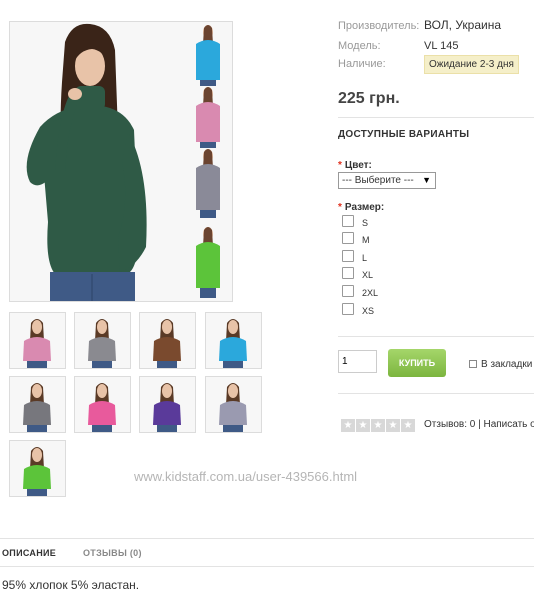  What do you see at coordinates (368, 311) in the screenshot?
I see `size-label: XS` at bounding box center [368, 311].